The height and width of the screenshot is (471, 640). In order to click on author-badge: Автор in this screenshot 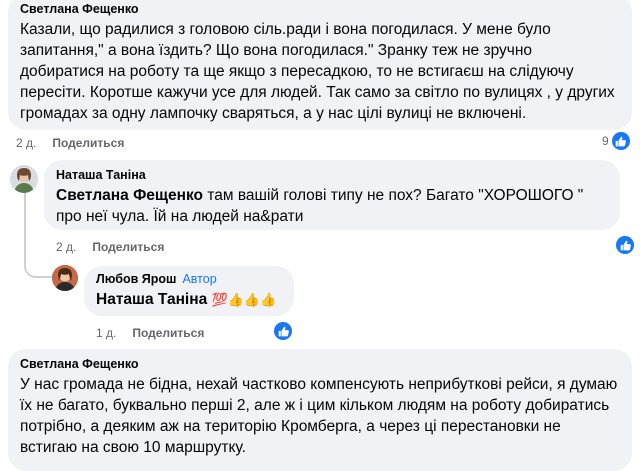, I will do `click(199, 279)`.